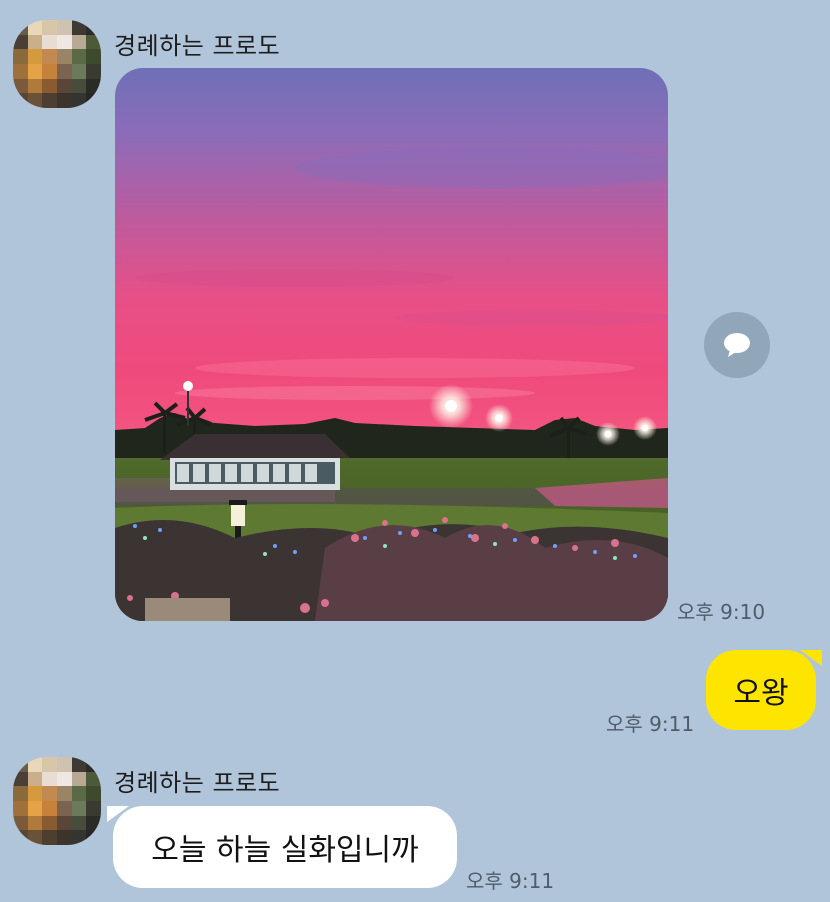 The image size is (830, 902). I want to click on message-text: 오늘 하늘 실화입니까, so click(285, 850).